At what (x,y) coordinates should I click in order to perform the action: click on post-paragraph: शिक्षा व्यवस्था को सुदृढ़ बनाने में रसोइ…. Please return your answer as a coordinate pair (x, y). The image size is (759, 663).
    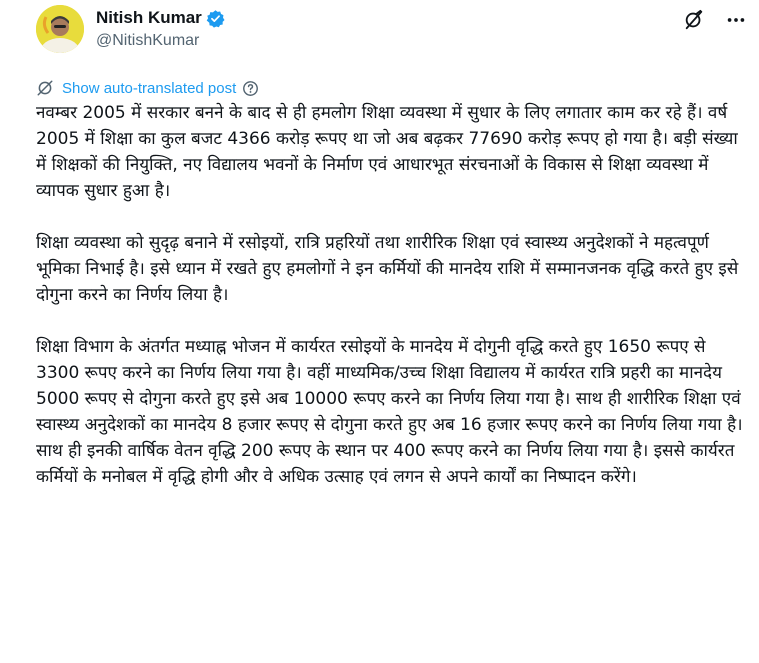
    Looking at the image, I should click on (387, 269).